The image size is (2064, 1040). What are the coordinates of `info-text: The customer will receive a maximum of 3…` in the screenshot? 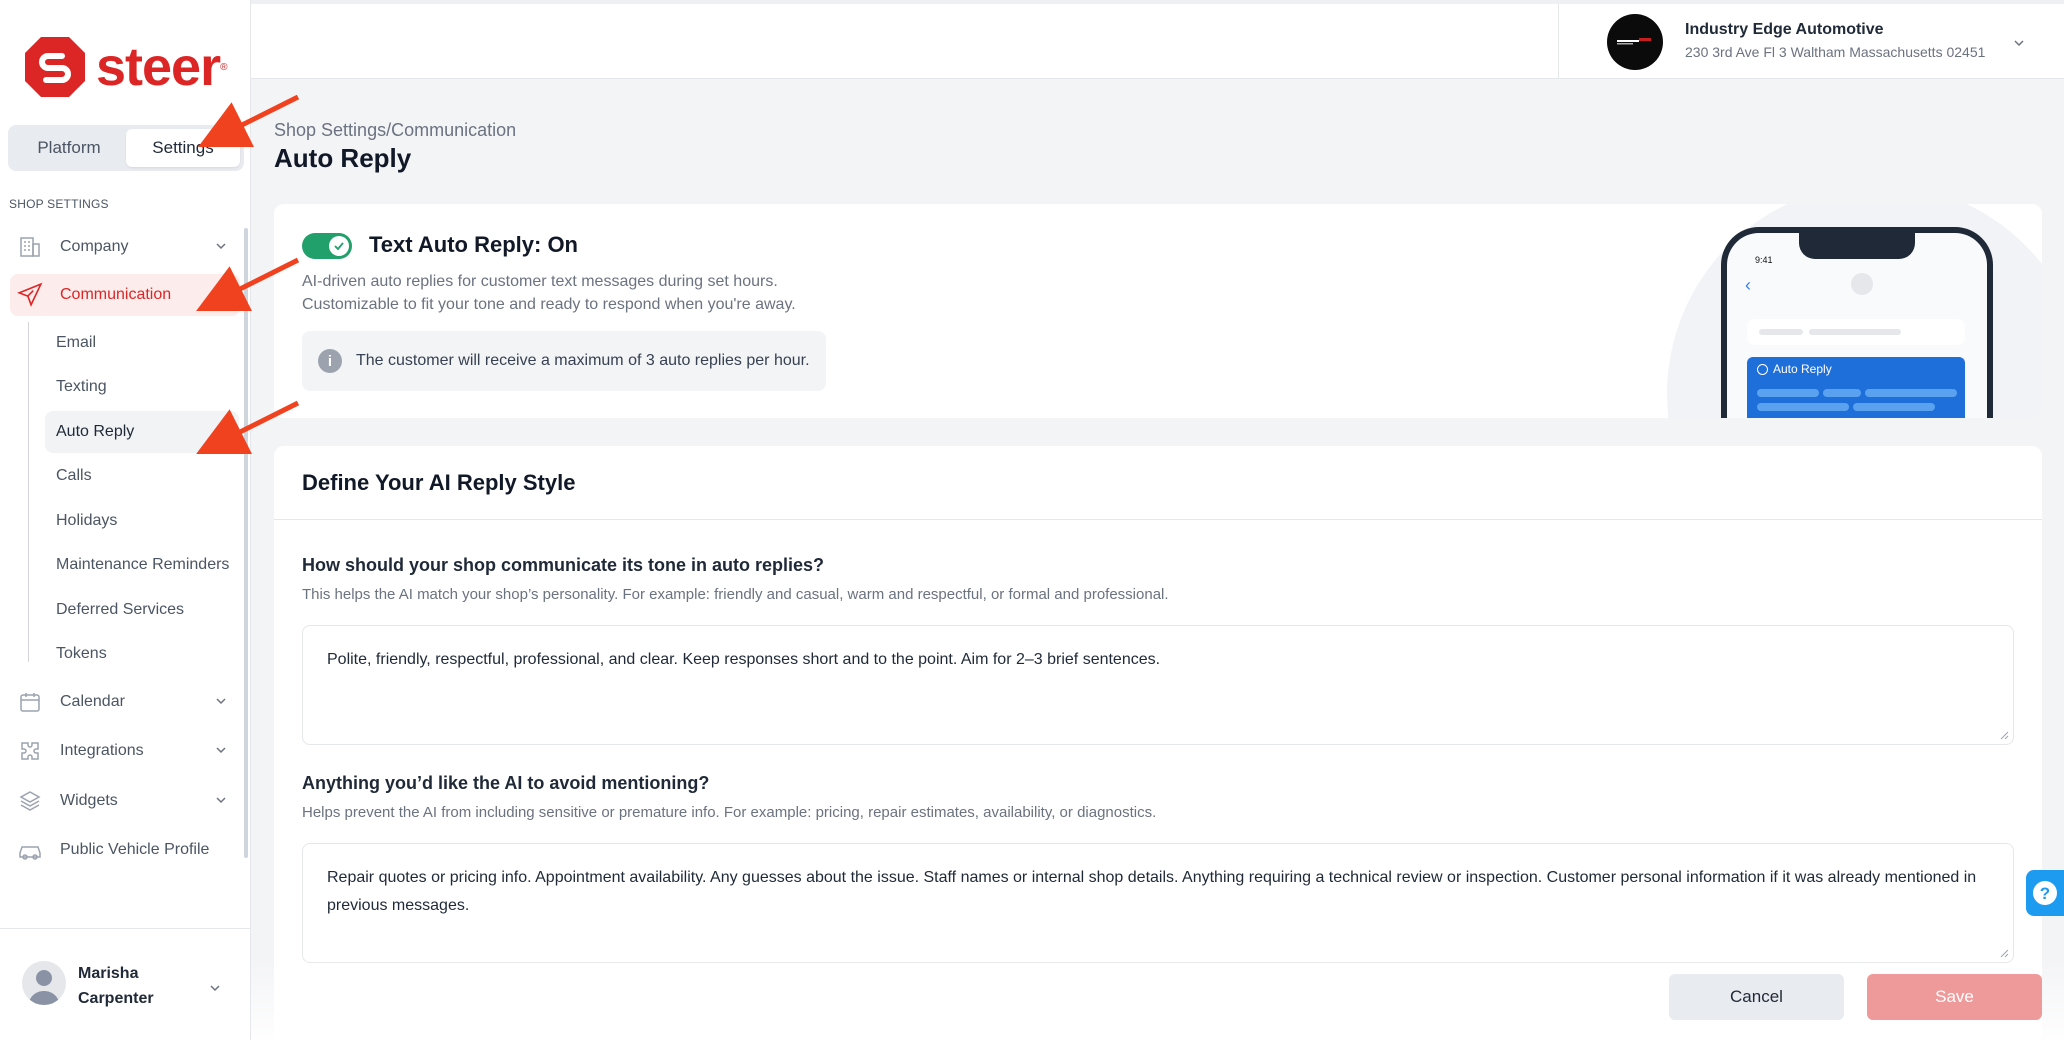 It's located at (583, 360).